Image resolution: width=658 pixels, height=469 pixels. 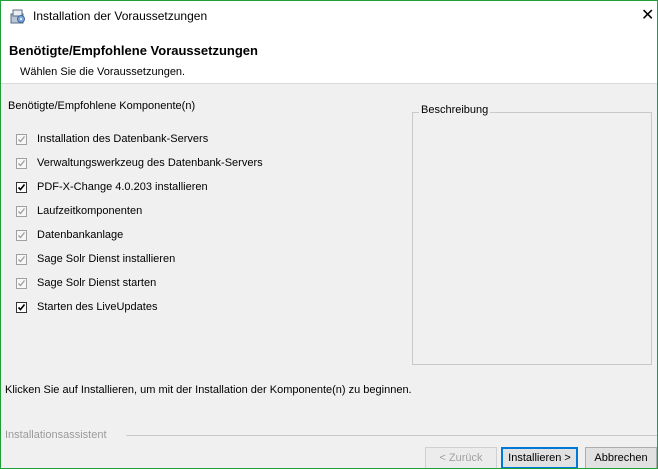 I want to click on checkbox-runtime, so click(x=21, y=211).